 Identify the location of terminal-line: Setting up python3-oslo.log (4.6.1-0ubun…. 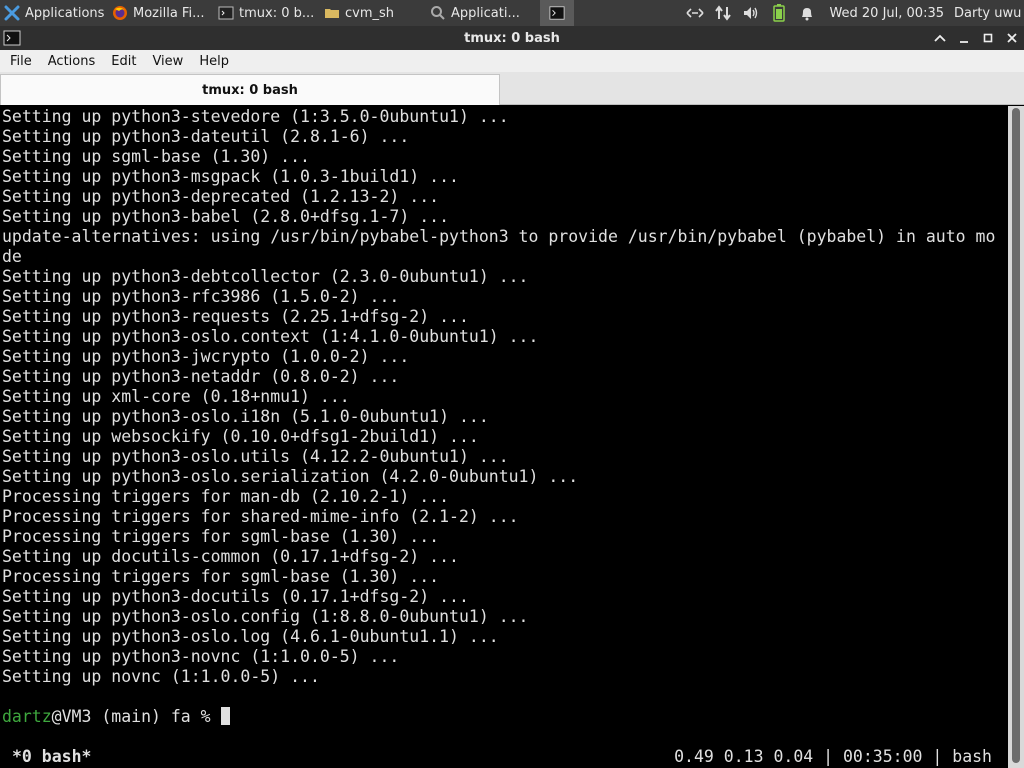
(250, 636).